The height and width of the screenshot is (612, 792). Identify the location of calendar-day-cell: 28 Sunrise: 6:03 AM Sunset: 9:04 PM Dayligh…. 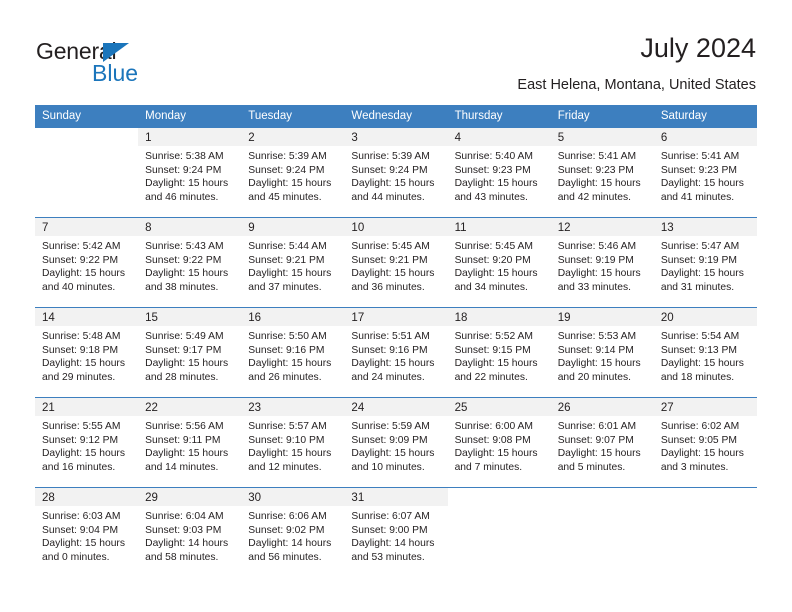
(87, 532).